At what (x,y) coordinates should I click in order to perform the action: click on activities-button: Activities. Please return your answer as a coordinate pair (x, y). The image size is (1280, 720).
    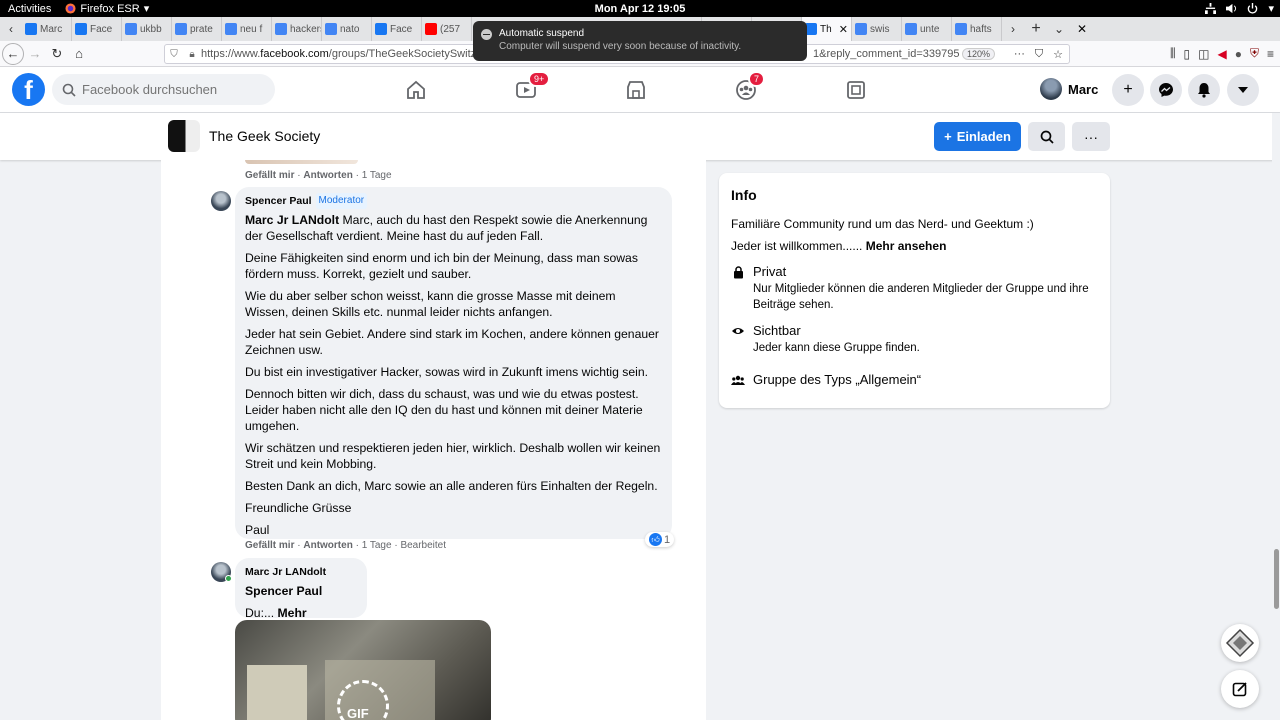
    Looking at the image, I should click on (29, 9).